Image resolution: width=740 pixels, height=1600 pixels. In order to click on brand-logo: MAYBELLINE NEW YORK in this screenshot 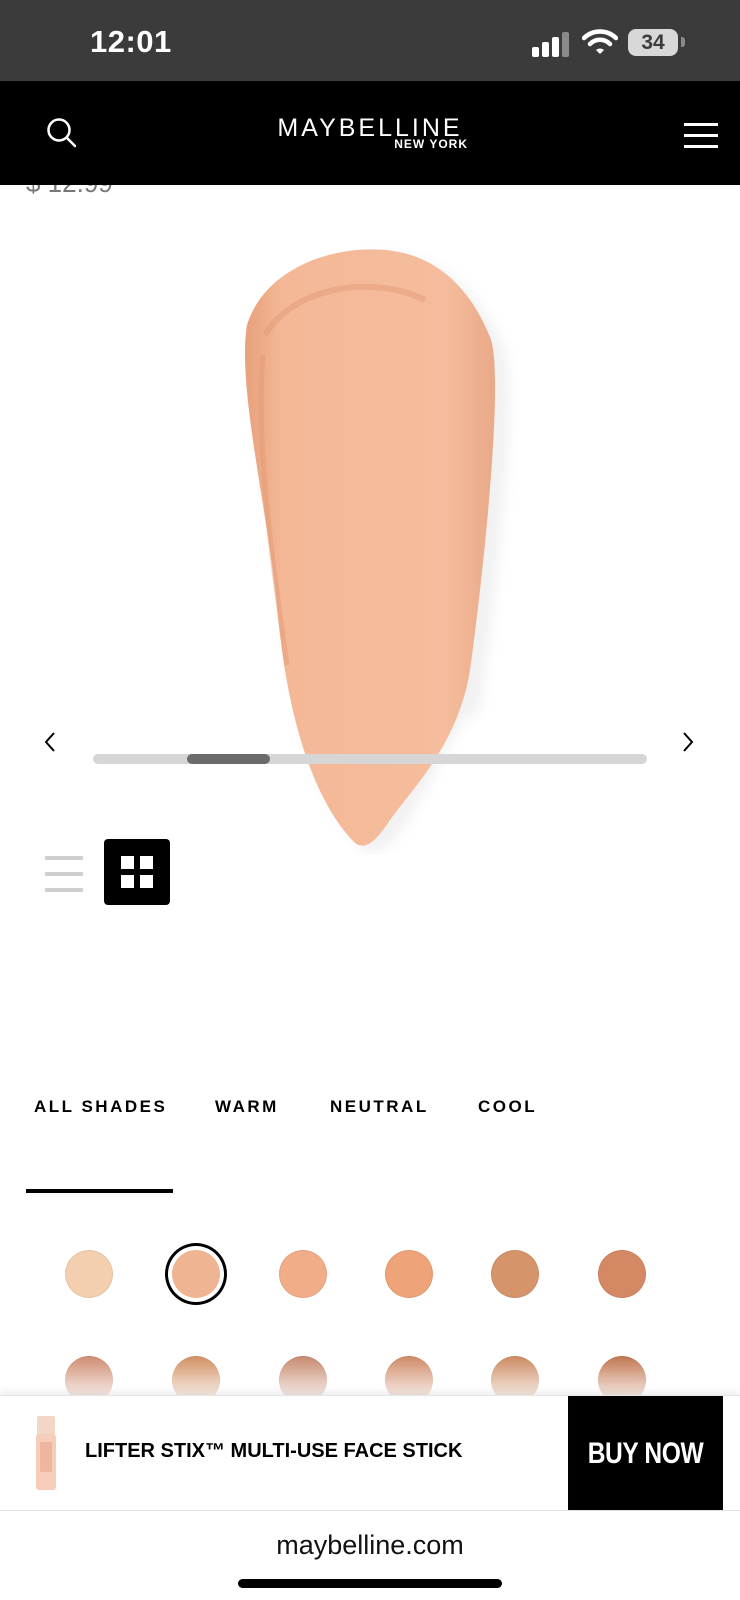, I will do `click(370, 133)`.